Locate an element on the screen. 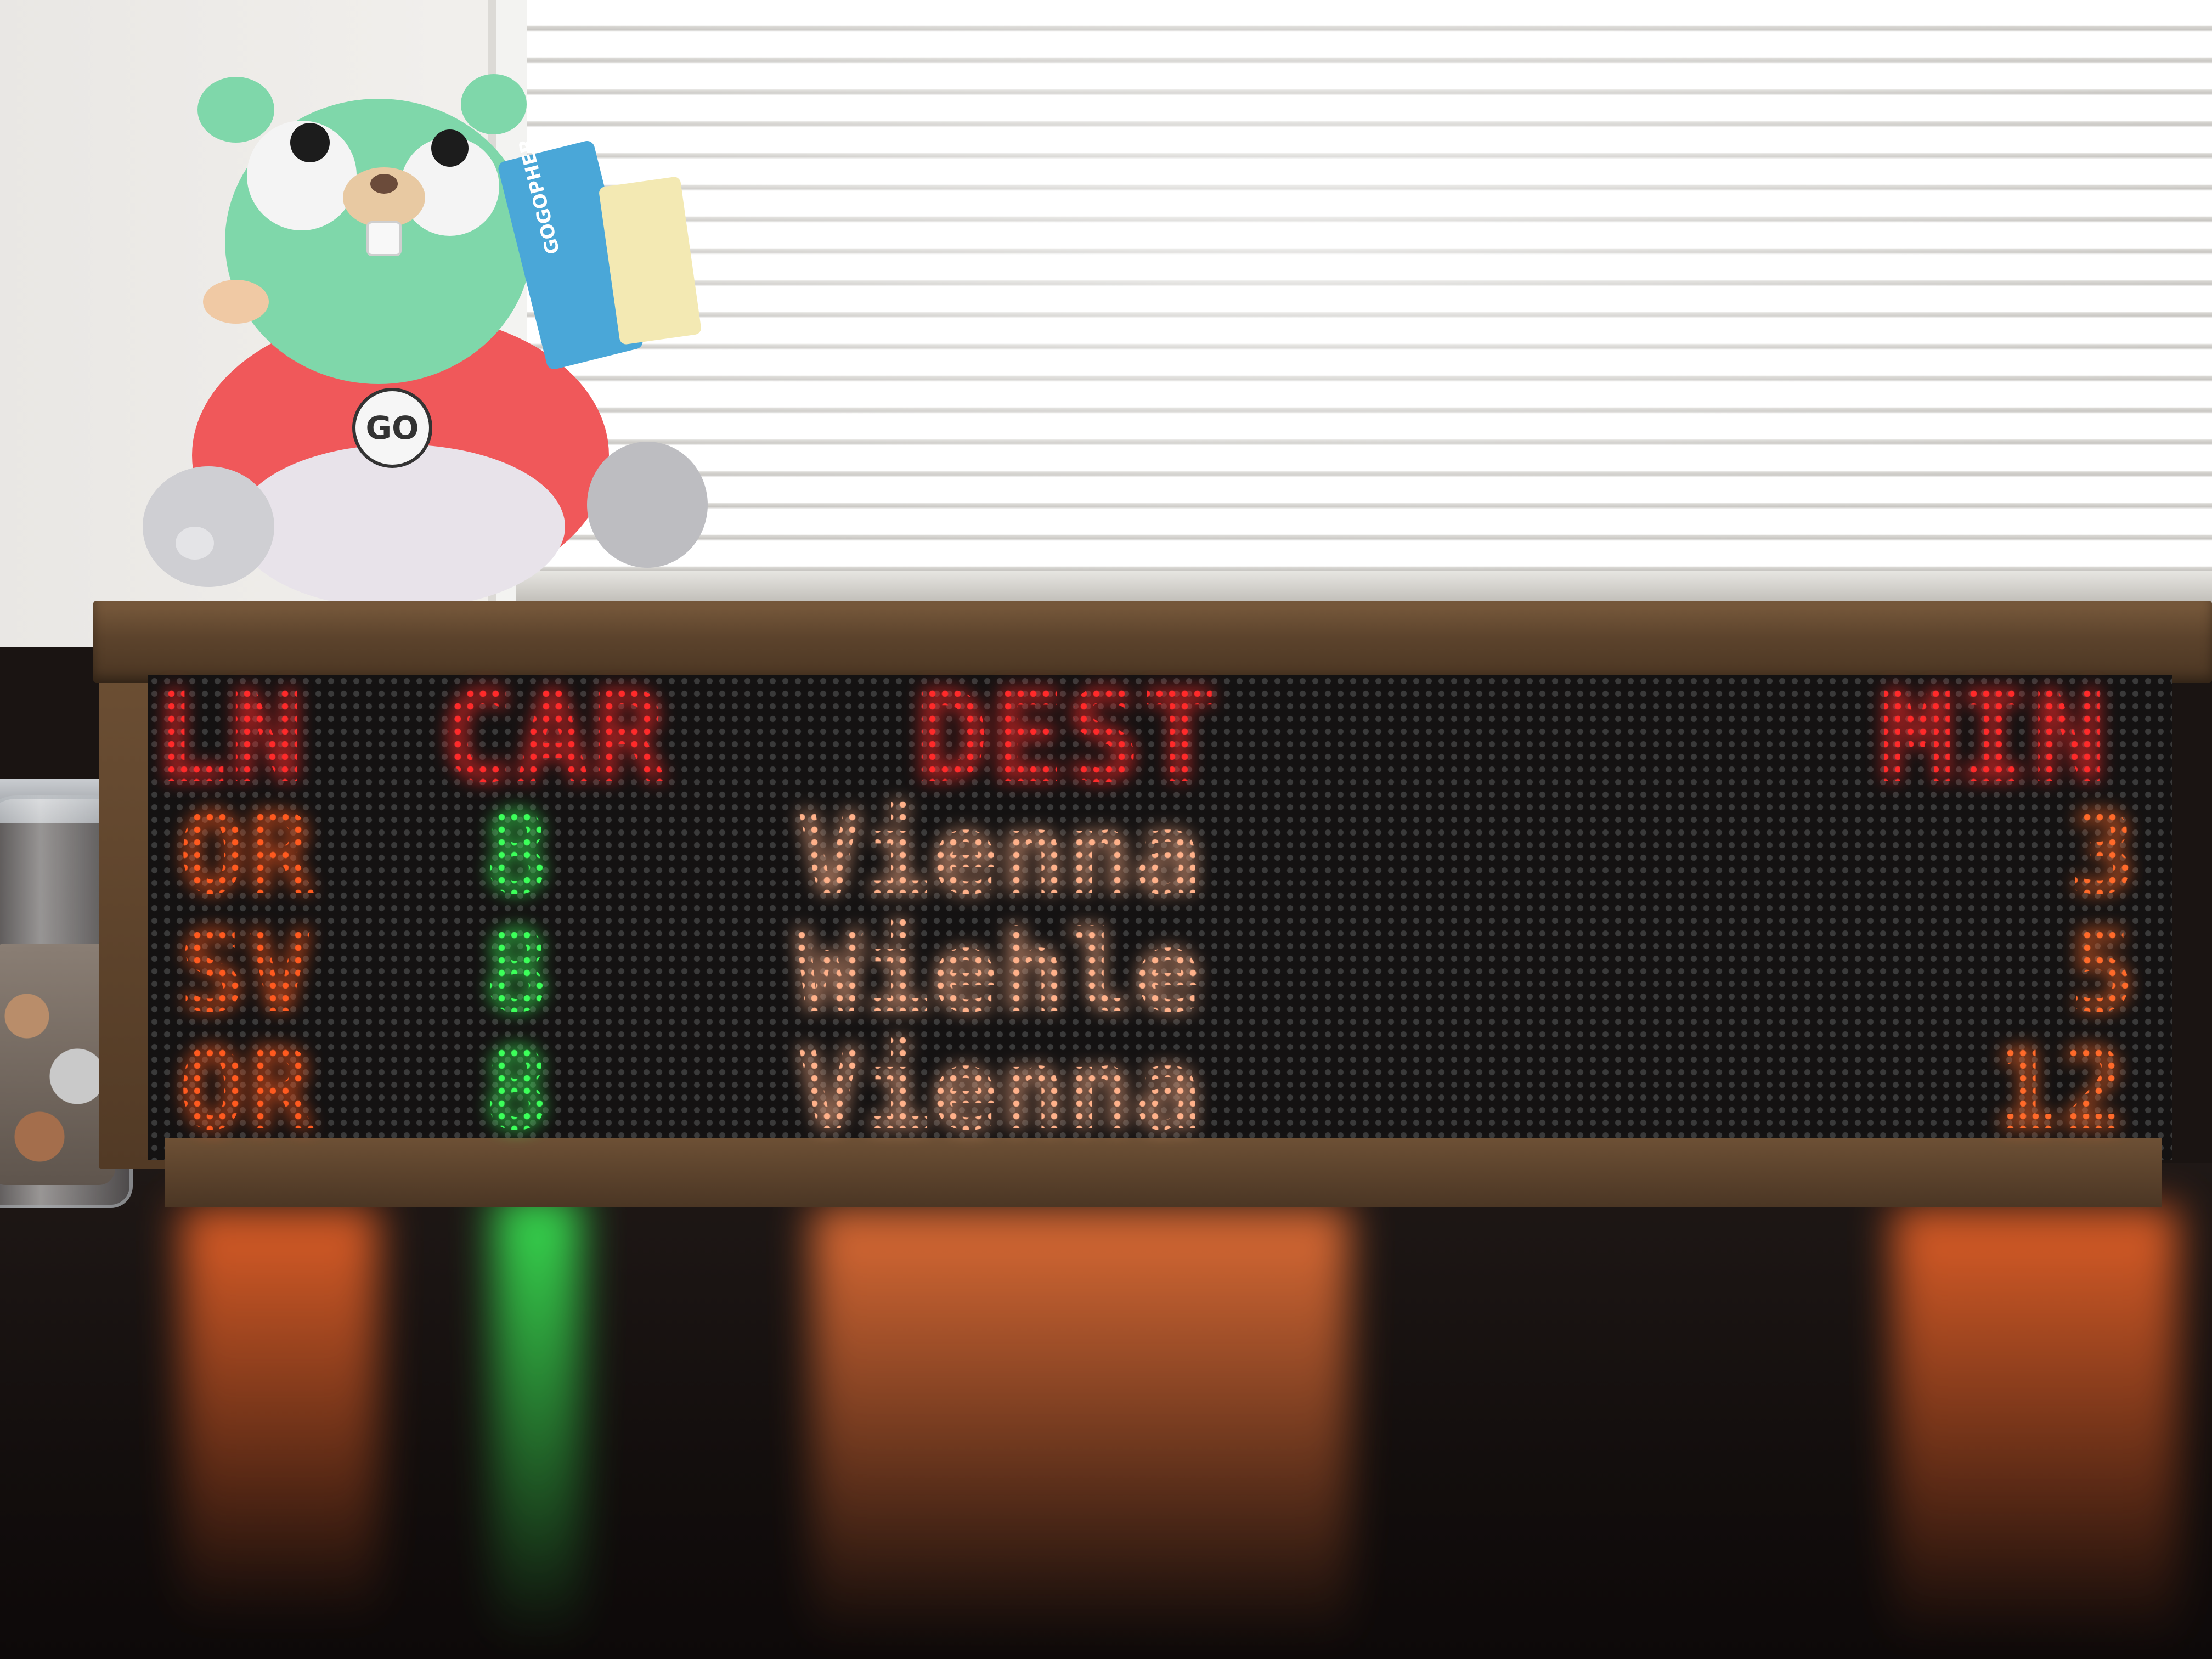  reflection-car is located at coordinates (538, 1421).